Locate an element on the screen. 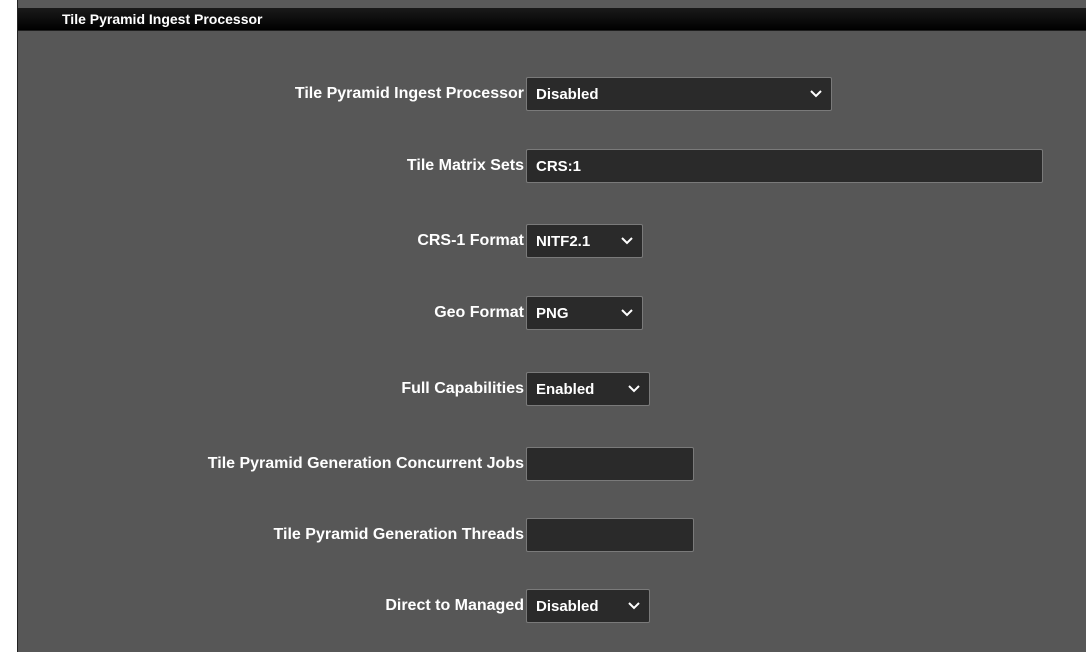  threads-label: Tile Pyramid Generation Threads is located at coordinates (398, 534).